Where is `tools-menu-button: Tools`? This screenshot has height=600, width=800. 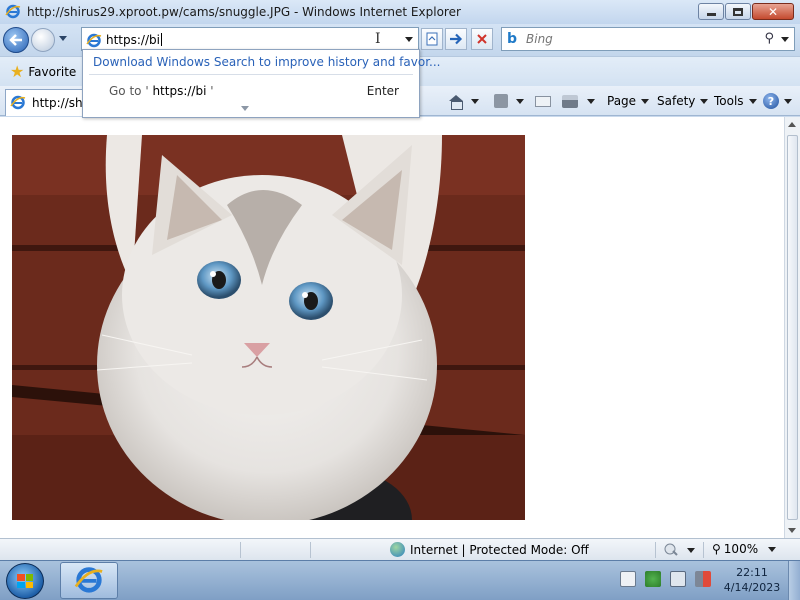
tools-menu-button: Tools is located at coordinates (735, 101).